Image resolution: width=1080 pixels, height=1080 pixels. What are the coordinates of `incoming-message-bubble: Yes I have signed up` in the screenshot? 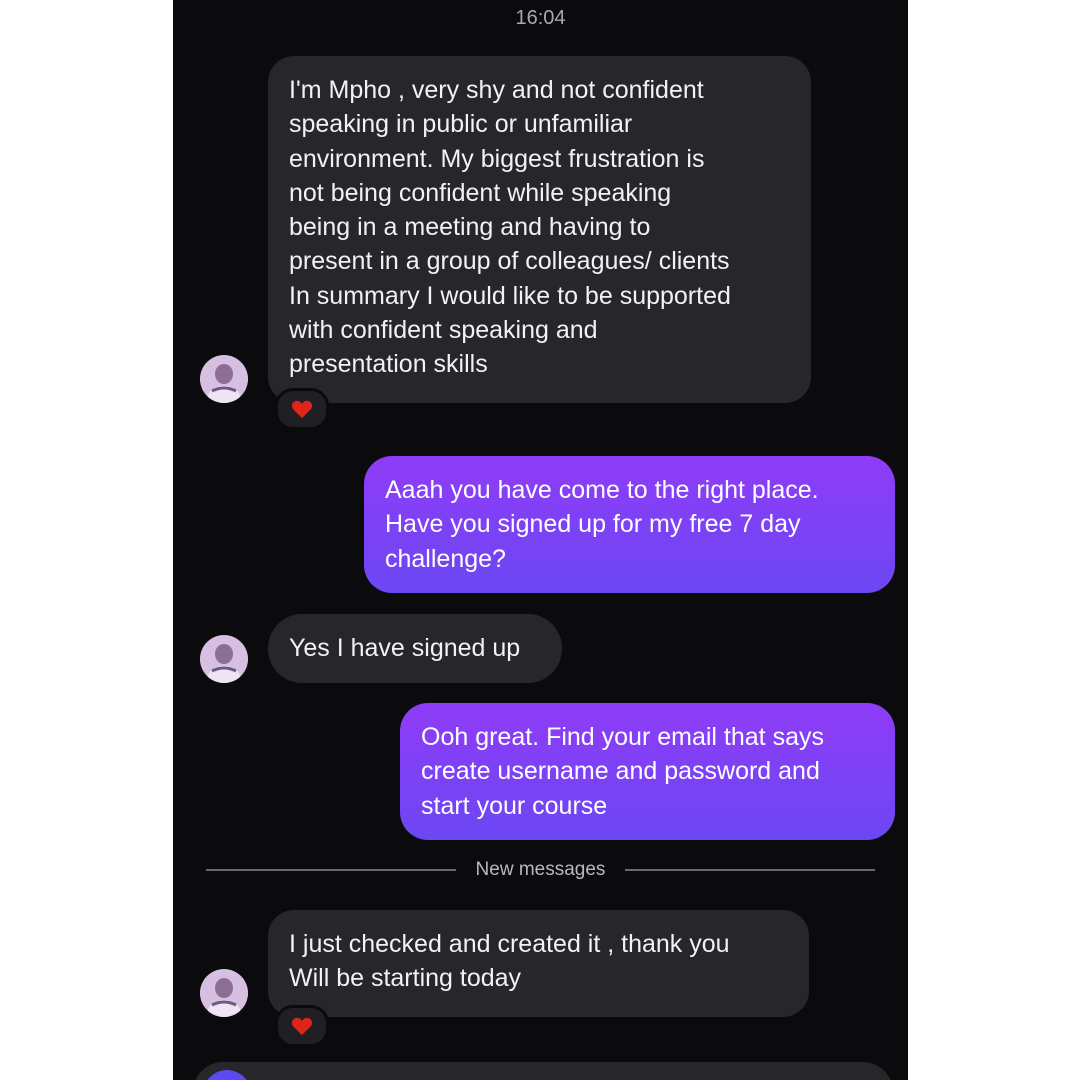 It's located at (415, 648).